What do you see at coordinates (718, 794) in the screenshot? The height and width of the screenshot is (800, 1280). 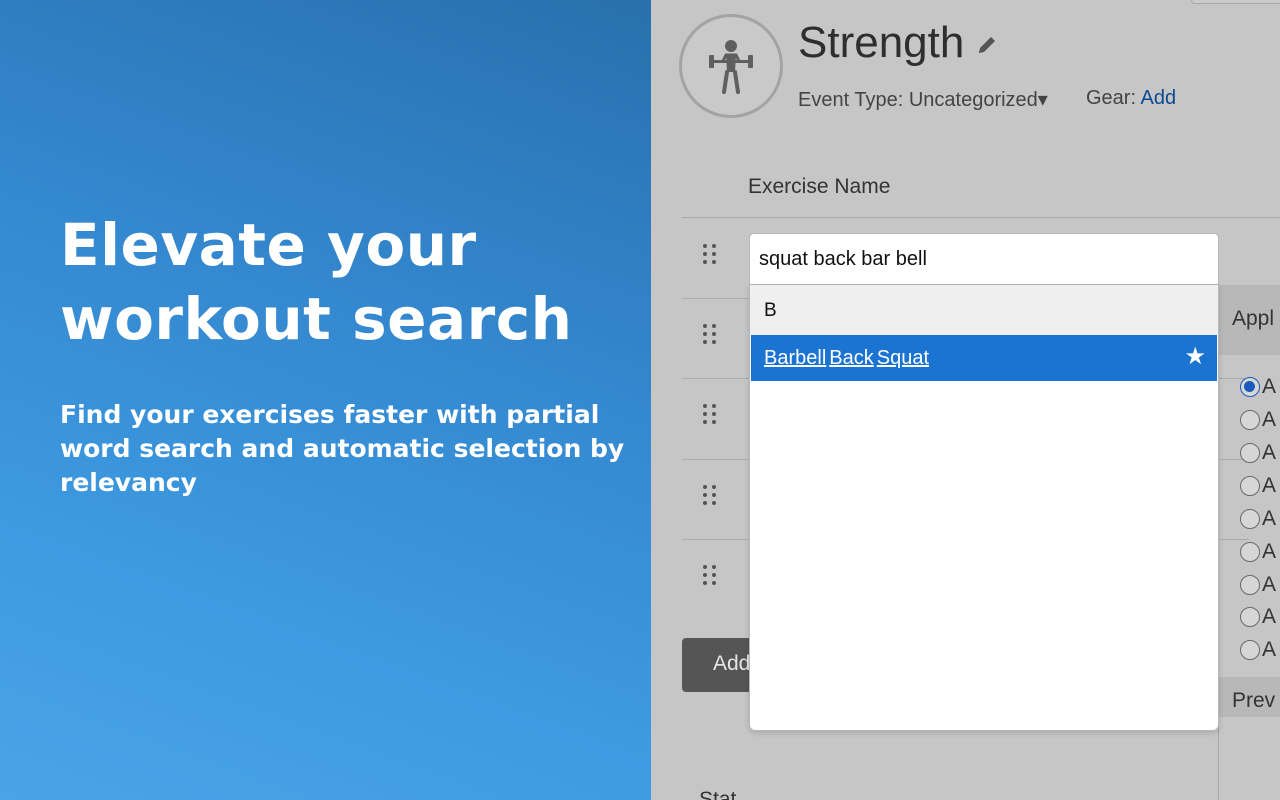 I see `status-label: Stat` at bounding box center [718, 794].